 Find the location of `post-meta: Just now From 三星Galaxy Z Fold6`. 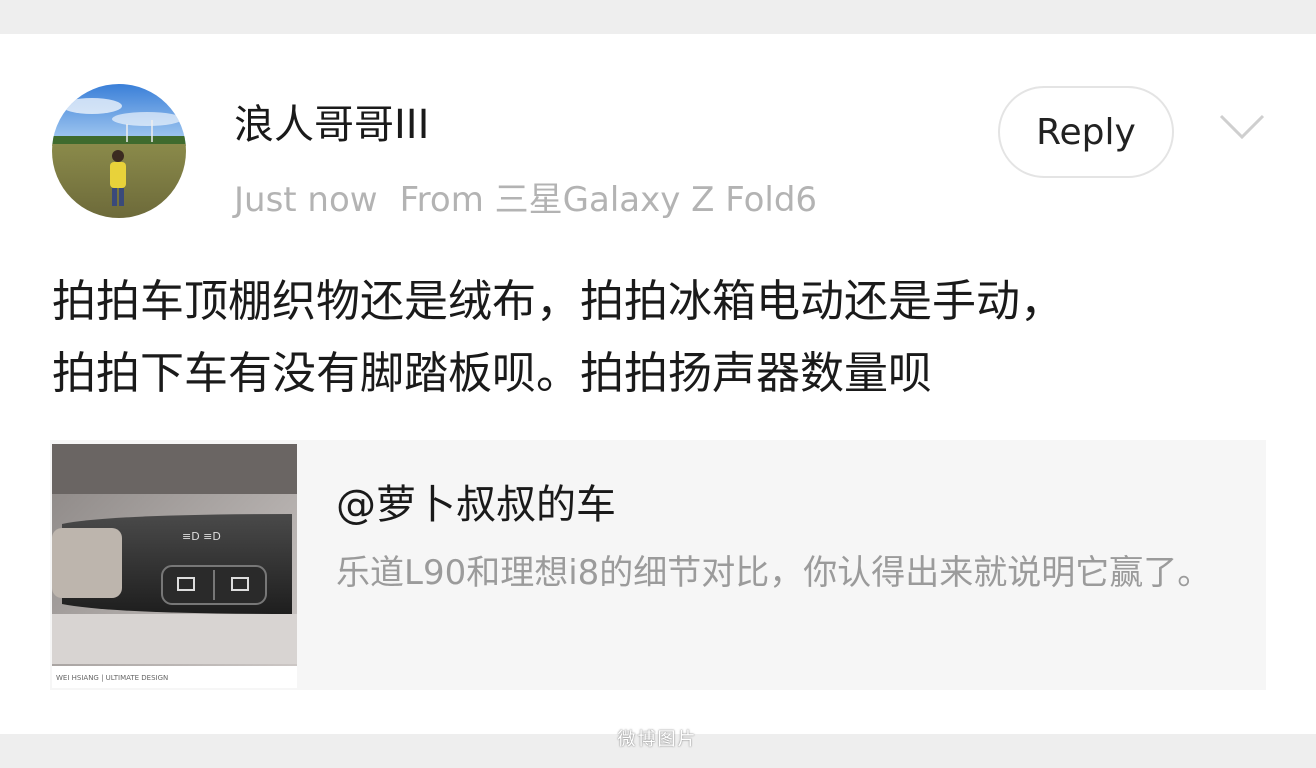

post-meta: Just now From 三星Galaxy Z Fold6 is located at coordinates (525, 196).